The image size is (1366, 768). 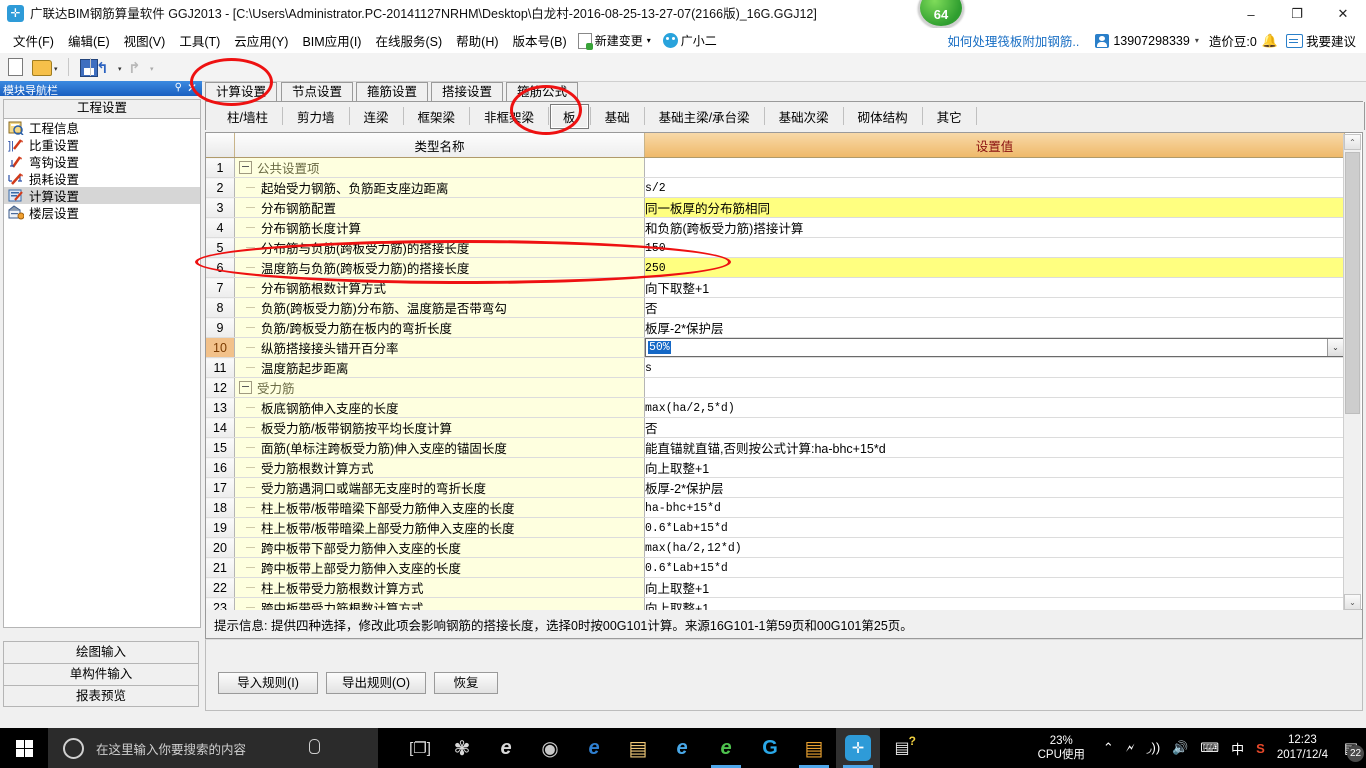 What do you see at coordinates (314, 746) in the screenshot?
I see `microphone-icon` at bounding box center [314, 746].